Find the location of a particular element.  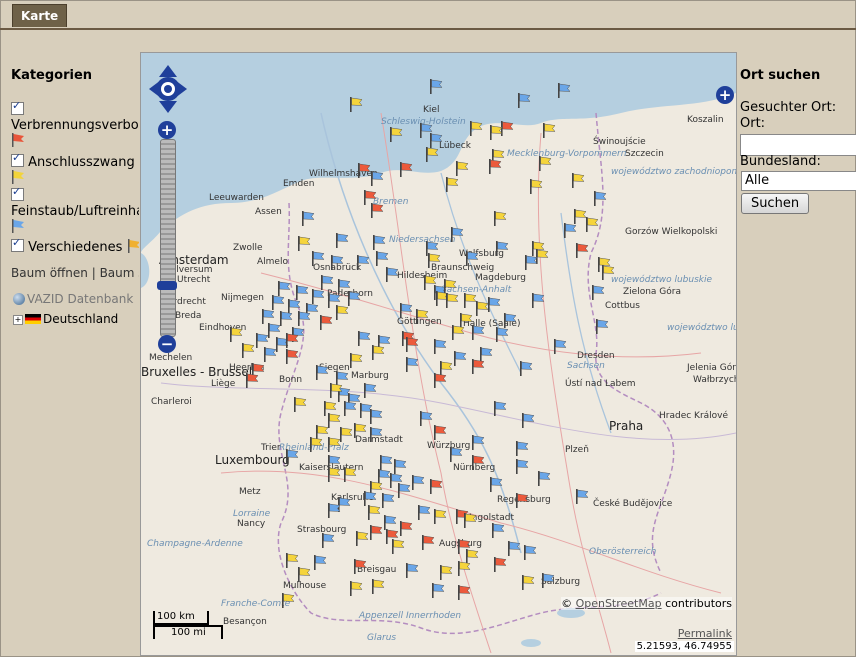

tree-item-deutschland: + Deutschland is located at coordinates (65, 319).